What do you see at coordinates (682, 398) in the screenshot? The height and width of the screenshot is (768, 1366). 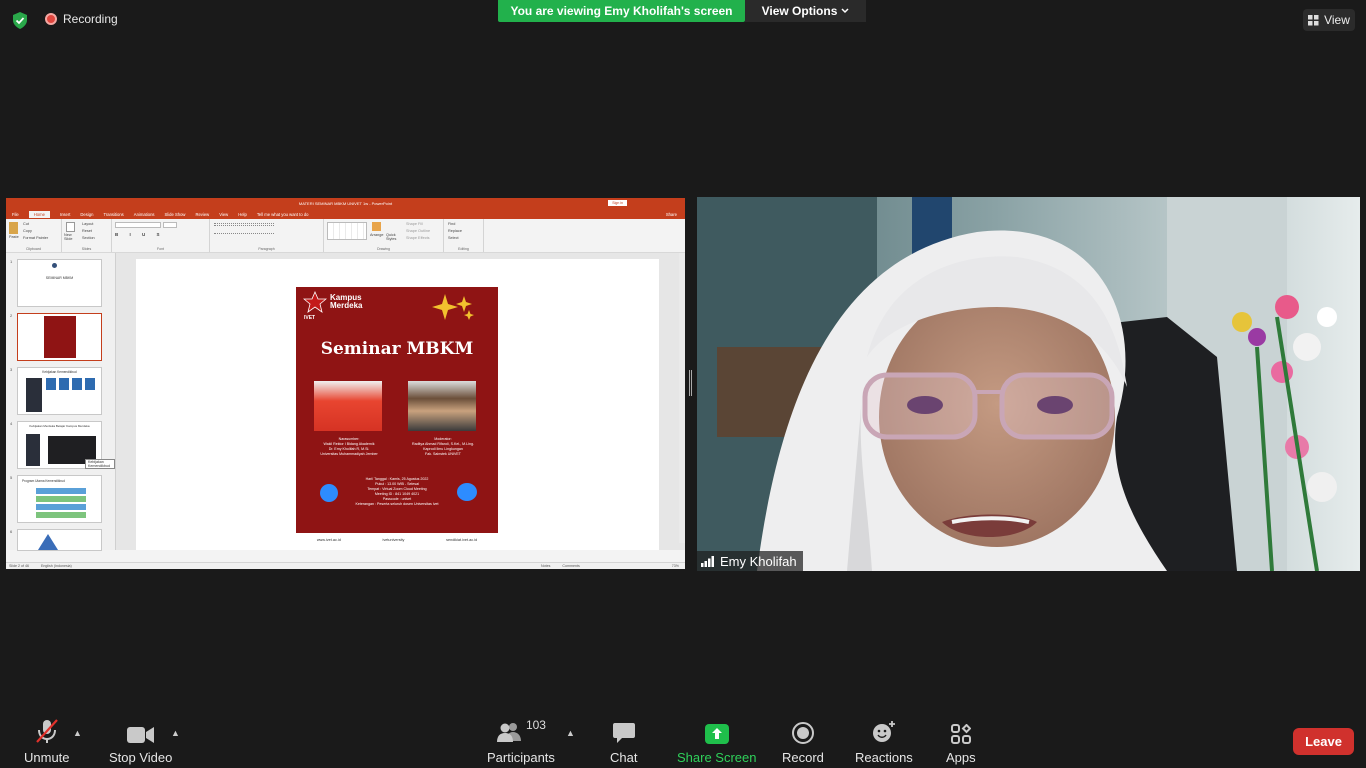 I see `slide-scrollbar` at bounding box center [682, 398].